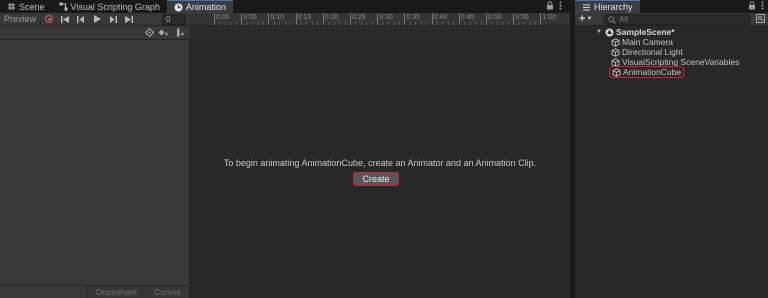 The image size is (768, 298). Describe the element at coordinates (223, 17) in the screenshot. I see `ruler-label: 0:00` at that location.